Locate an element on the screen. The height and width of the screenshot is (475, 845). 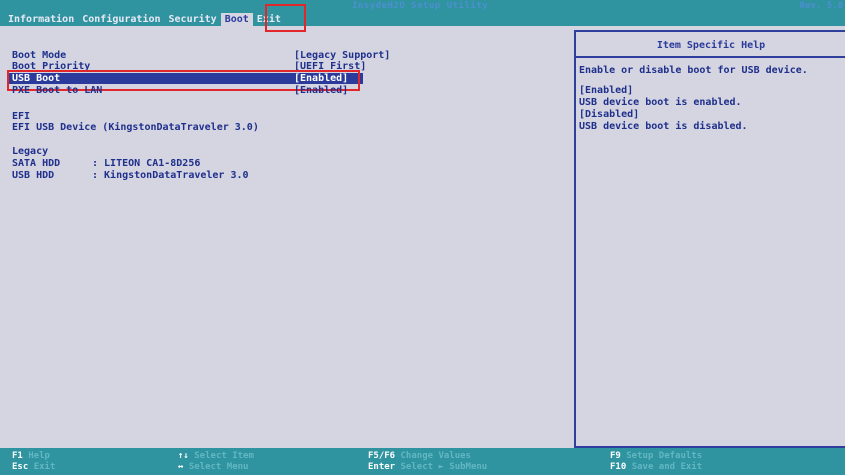
boot-tab-highlight-box is located at coordinates (285, 18).